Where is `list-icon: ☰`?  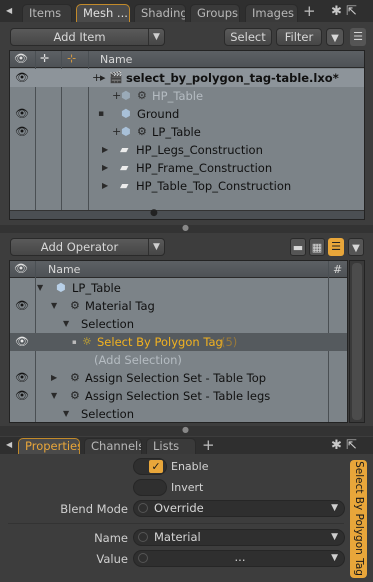
list-icon: ☰ is located at coordinates (336, 246).